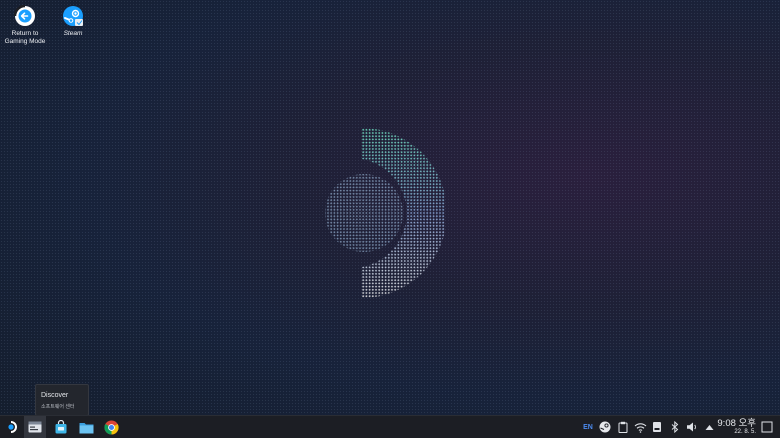 Image resolution: width=780 pixels, height=438 pixels. What do you see at coordinates (588, 427) in the screenshot?
I see `keyboard-layout-indicator: EN` at bounding box center [588, 427].